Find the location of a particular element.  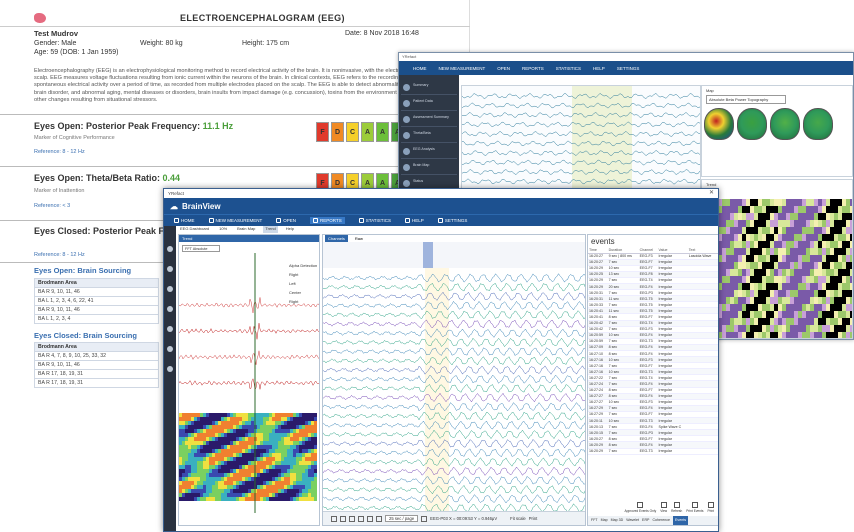

menu-open: OPEN is located at coordinates (286, 220).